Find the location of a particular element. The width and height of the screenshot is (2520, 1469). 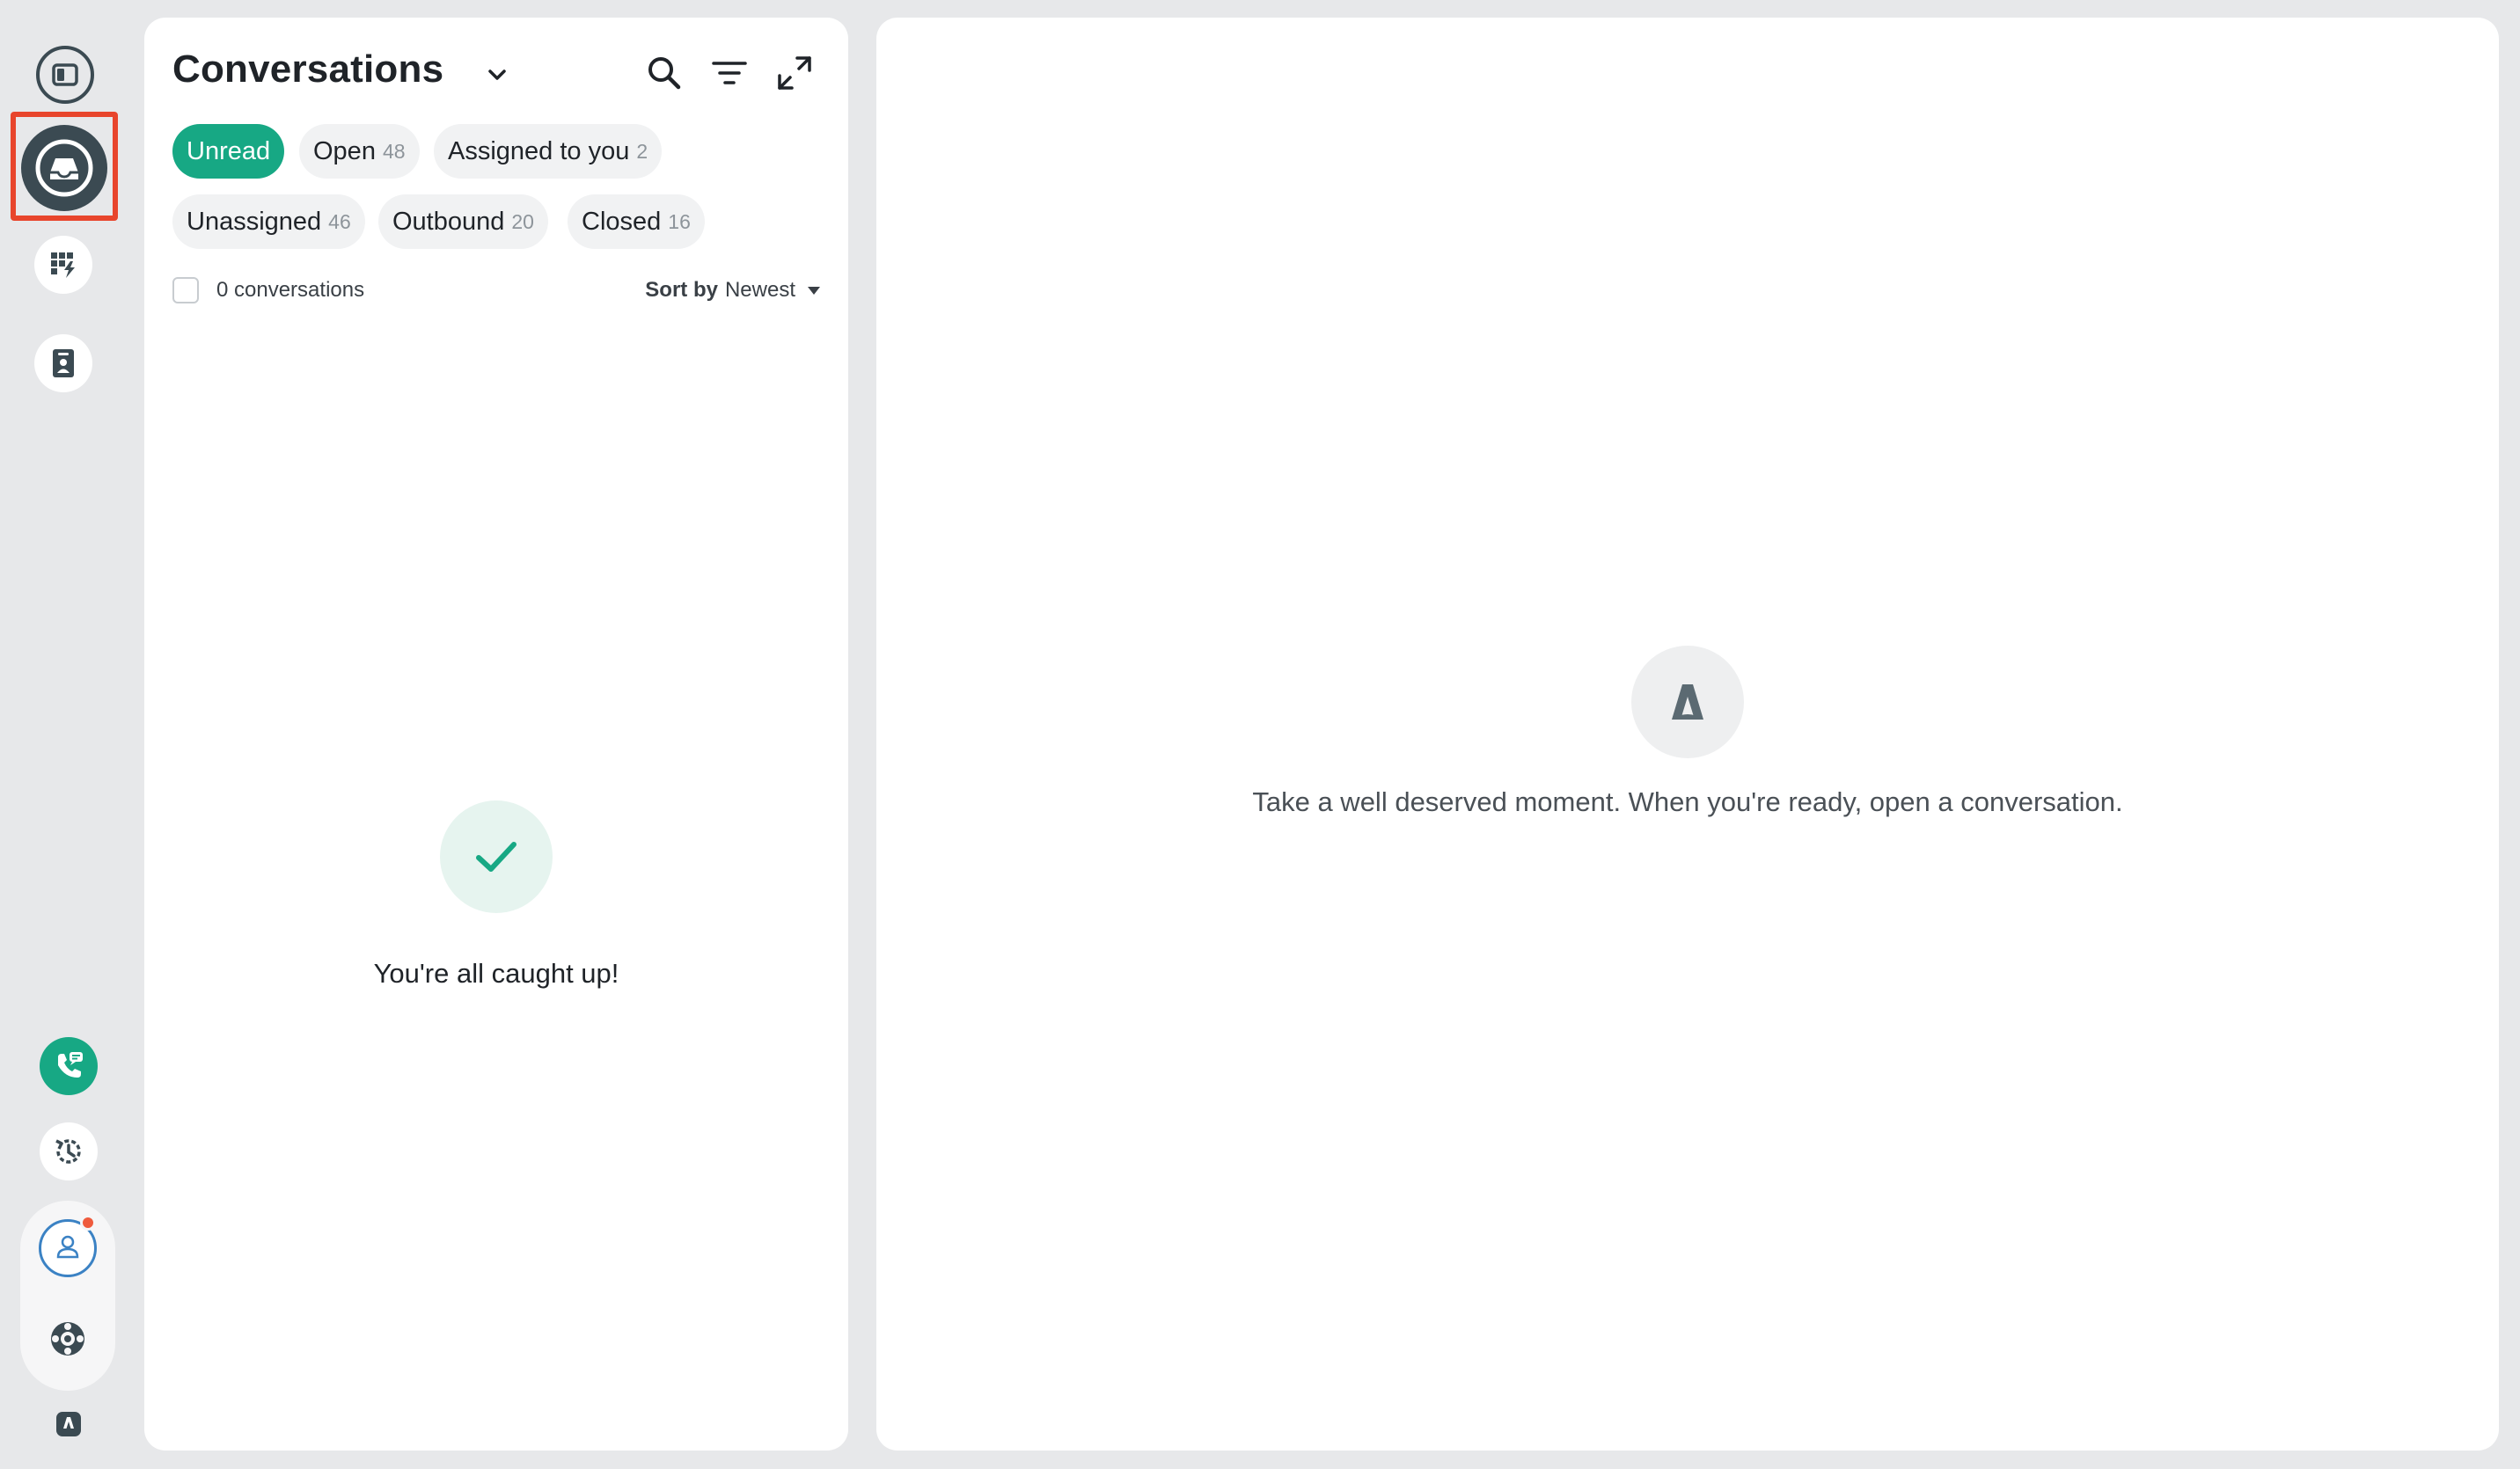

chip-count: 16 is located at coordinates (679, 221).